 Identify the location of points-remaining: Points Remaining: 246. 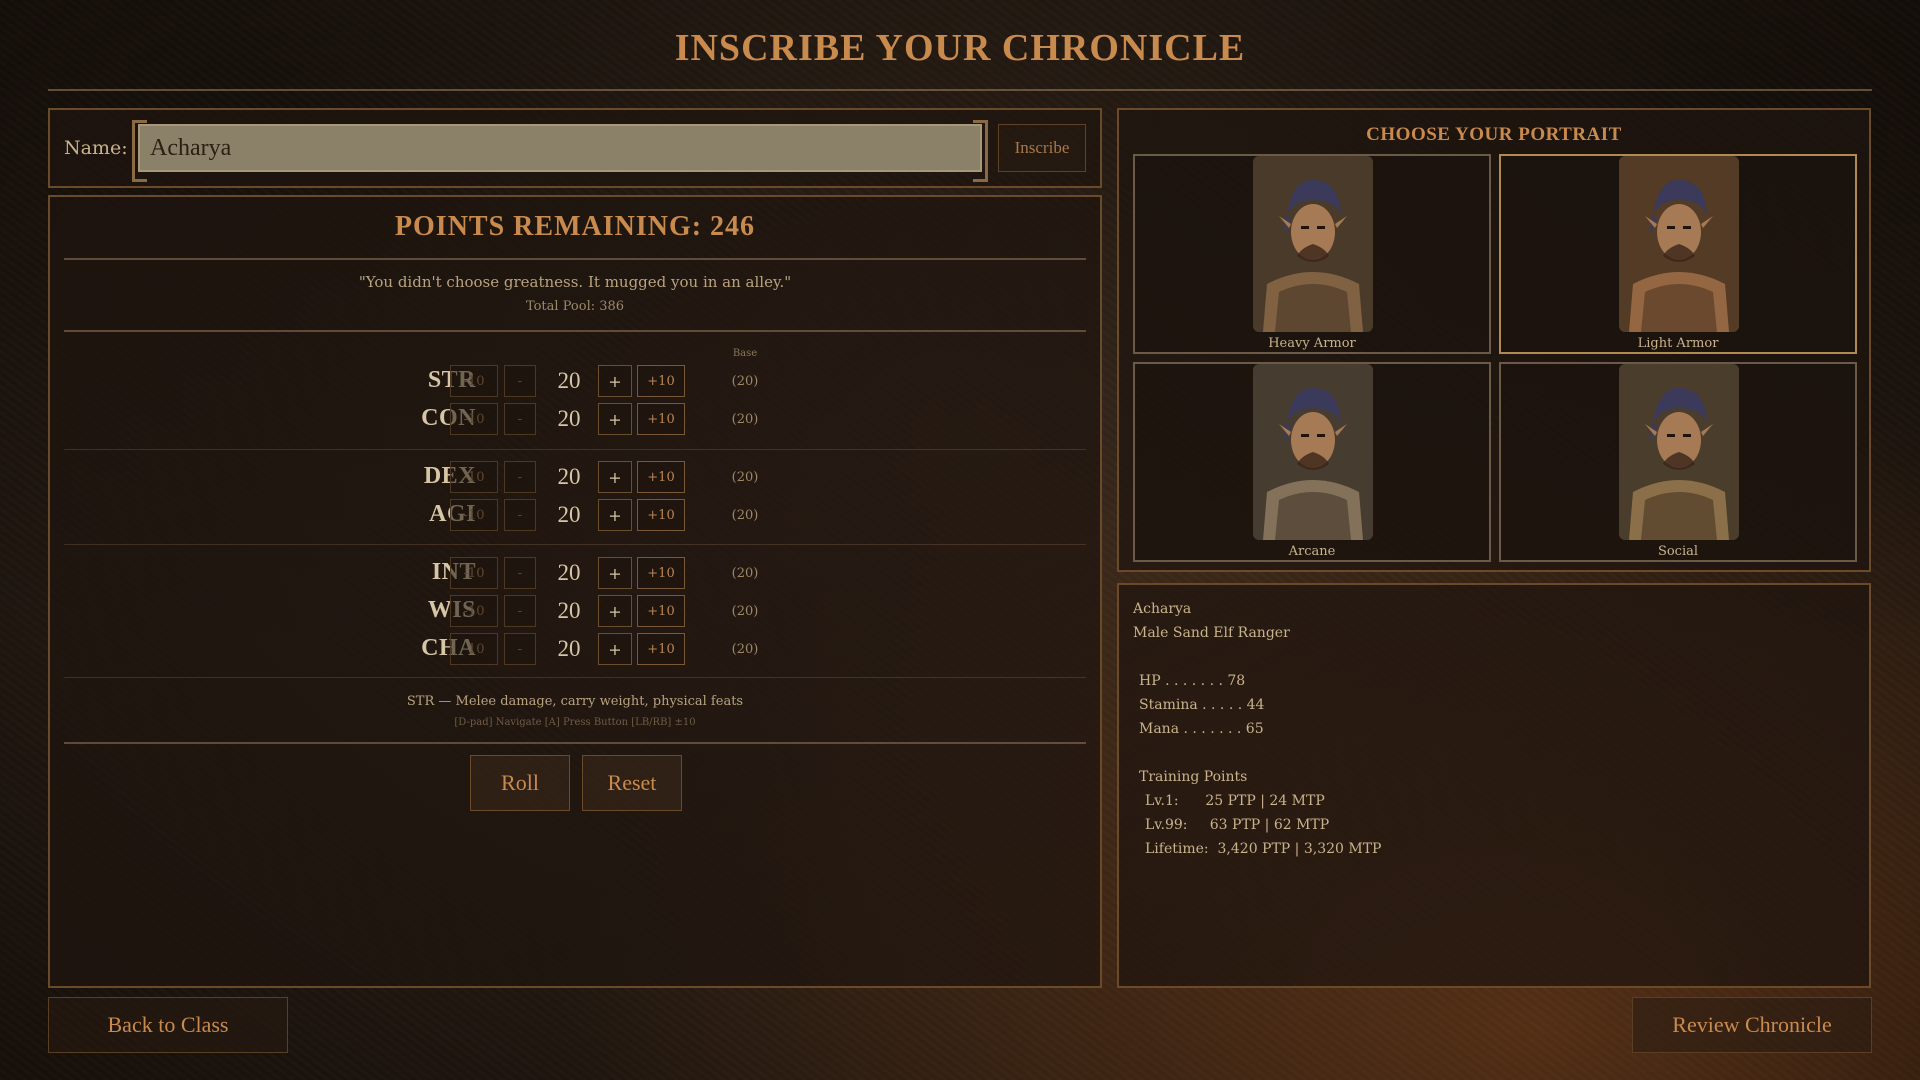
(575, 226).